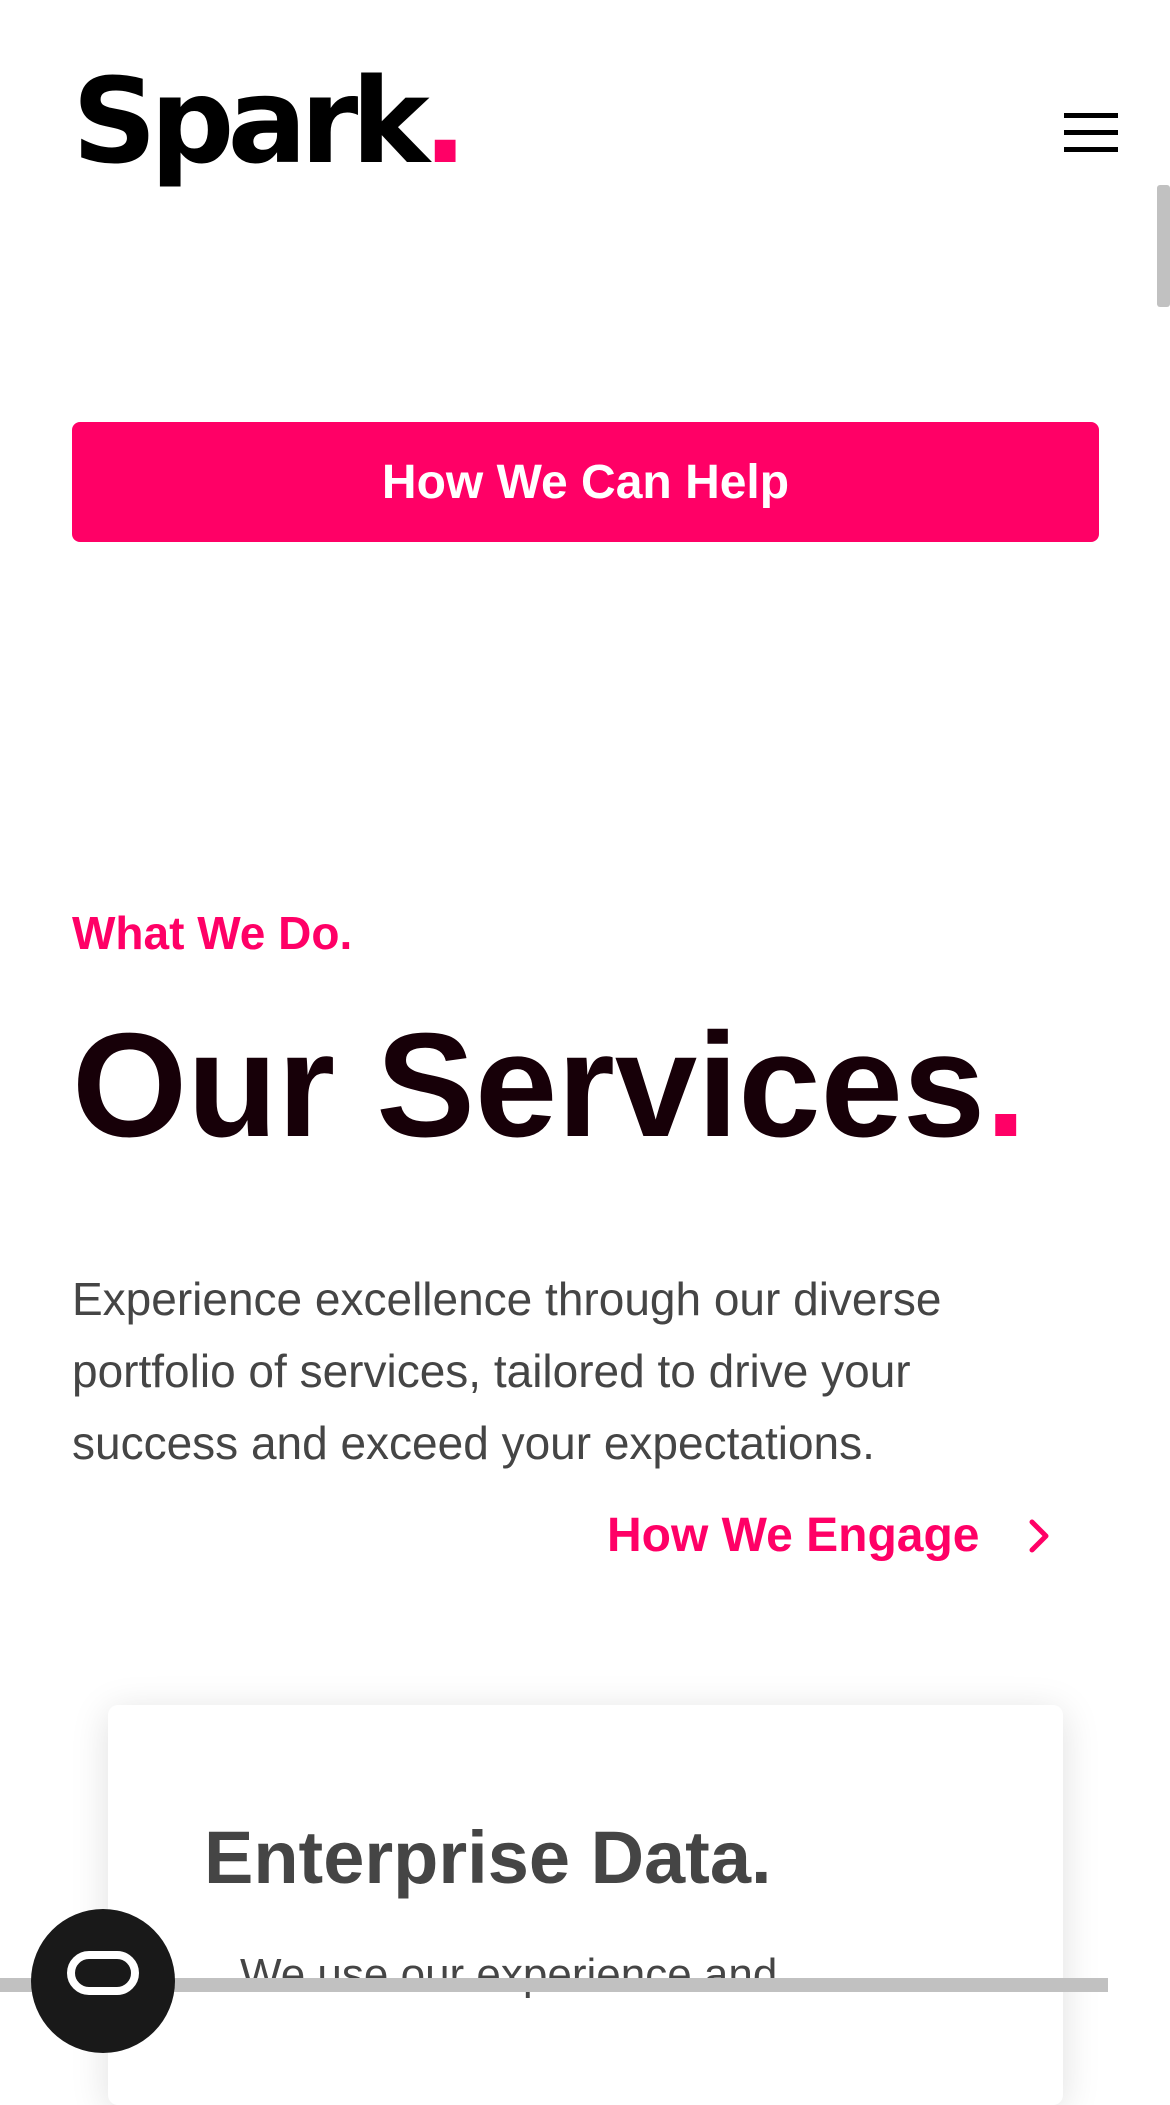 This screenshot has width=1170, height=2105. I want to click on how-we-engage-link: How We Engage, so click(830, 1535).